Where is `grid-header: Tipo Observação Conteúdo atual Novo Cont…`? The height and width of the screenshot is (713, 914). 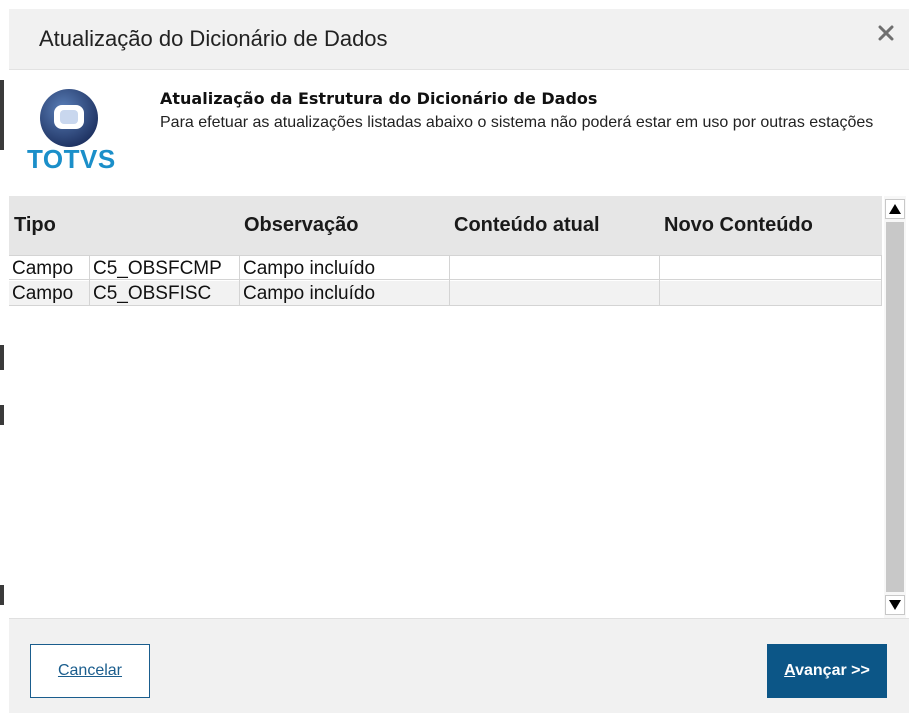
grid-header: Tipo Observação Conteúdo atual Novo Cont… is located at coordinates (445, 226).